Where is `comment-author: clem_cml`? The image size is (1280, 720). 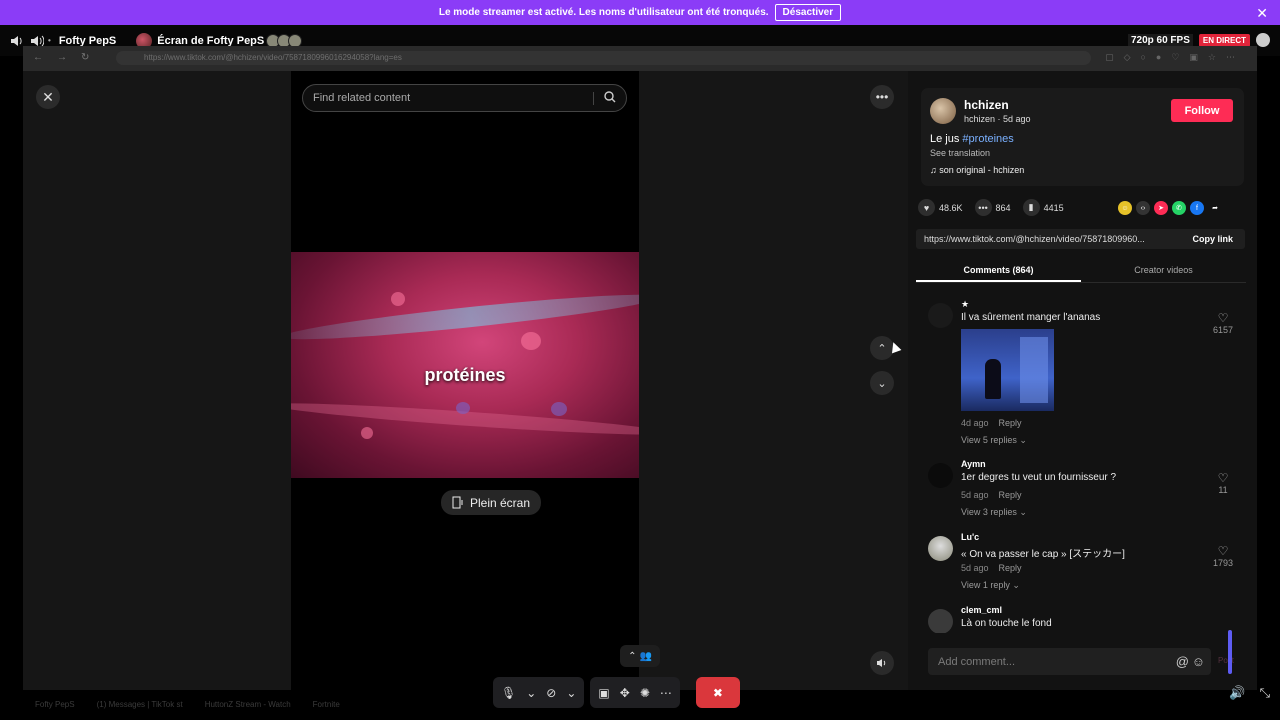
comment-author: clem_cml is located at coordinates (981, 610).